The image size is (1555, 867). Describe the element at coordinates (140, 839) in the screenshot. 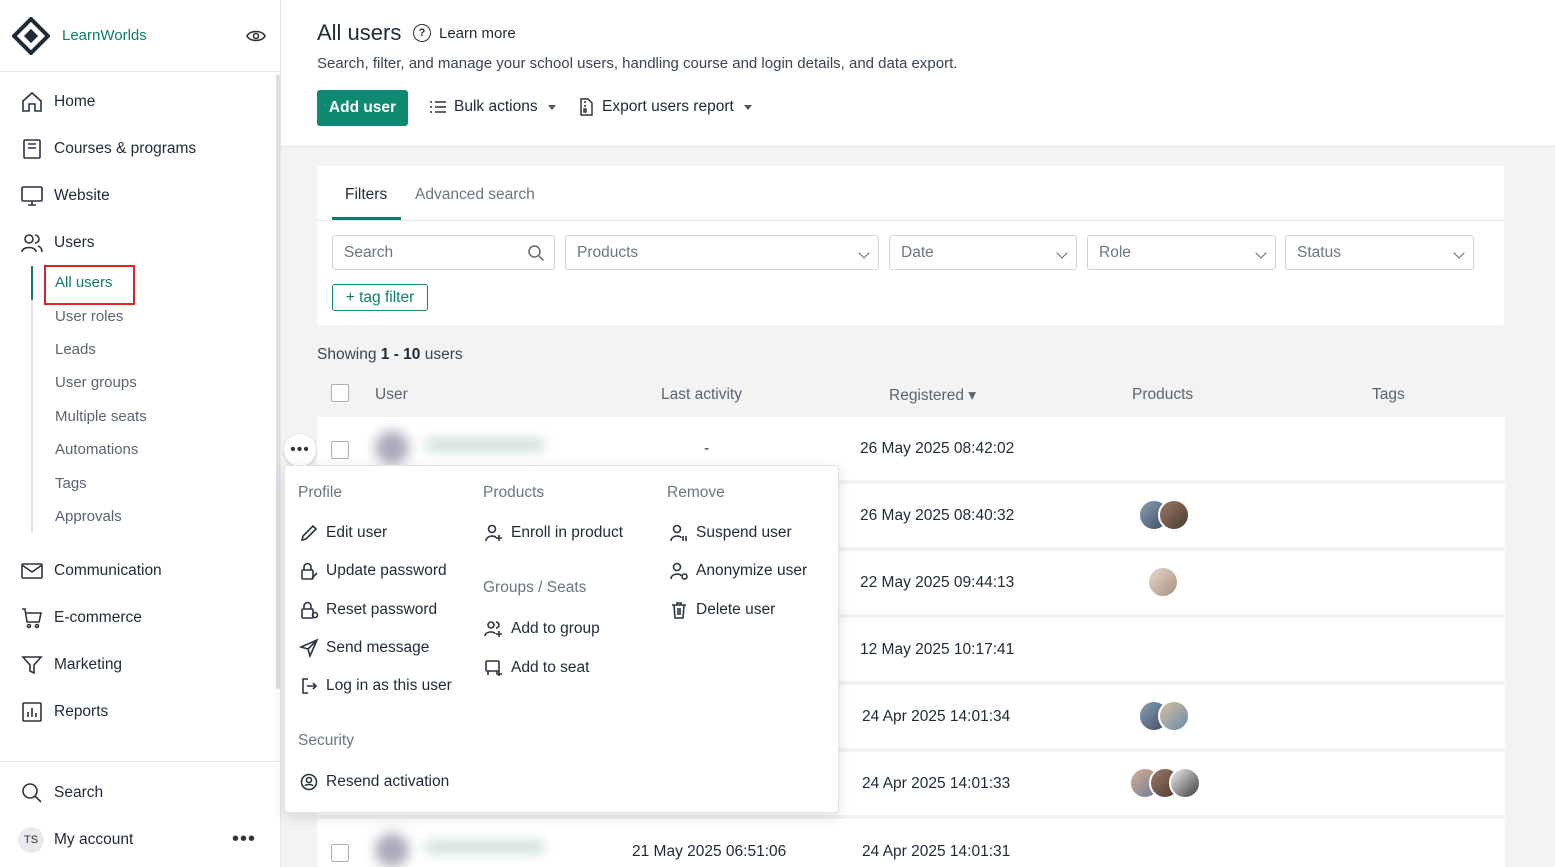

I see `sidebar-item-account: TS My account •••` at that location.